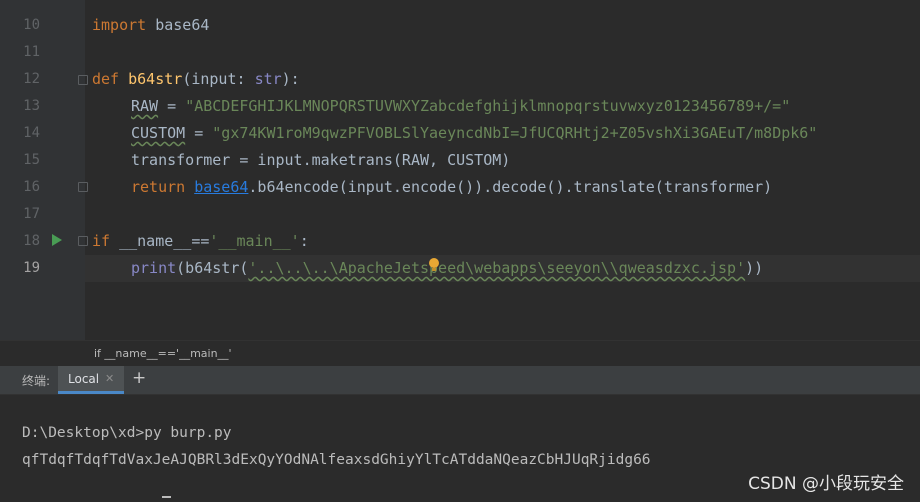 The width and height of the screenshot is (920, 502). Describe the element at coordinates (154, 268) in the screenshot. I see `builtin-function: print` at that location.